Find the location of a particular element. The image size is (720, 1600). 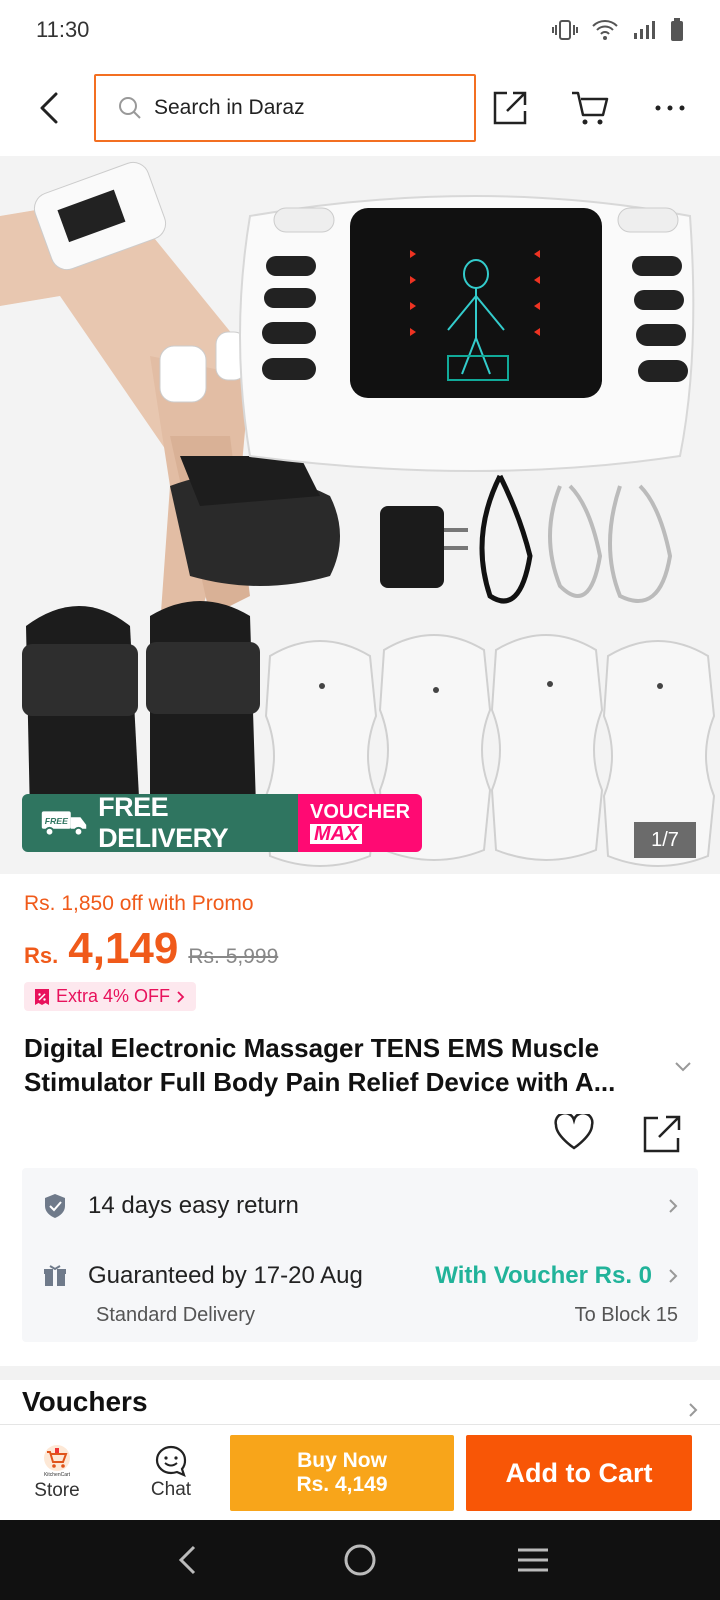

return-policy-text: 14 days easy return is located at coordinates (193, 1205).